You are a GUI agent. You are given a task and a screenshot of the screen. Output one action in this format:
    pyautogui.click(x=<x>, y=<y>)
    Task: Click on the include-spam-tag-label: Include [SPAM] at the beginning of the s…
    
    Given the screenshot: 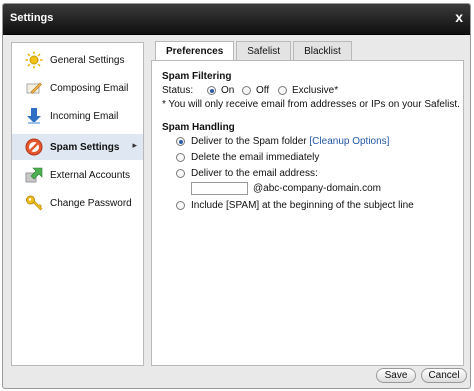 What is the action you would take?
    pyautogui.click(x=302, y=205)
    